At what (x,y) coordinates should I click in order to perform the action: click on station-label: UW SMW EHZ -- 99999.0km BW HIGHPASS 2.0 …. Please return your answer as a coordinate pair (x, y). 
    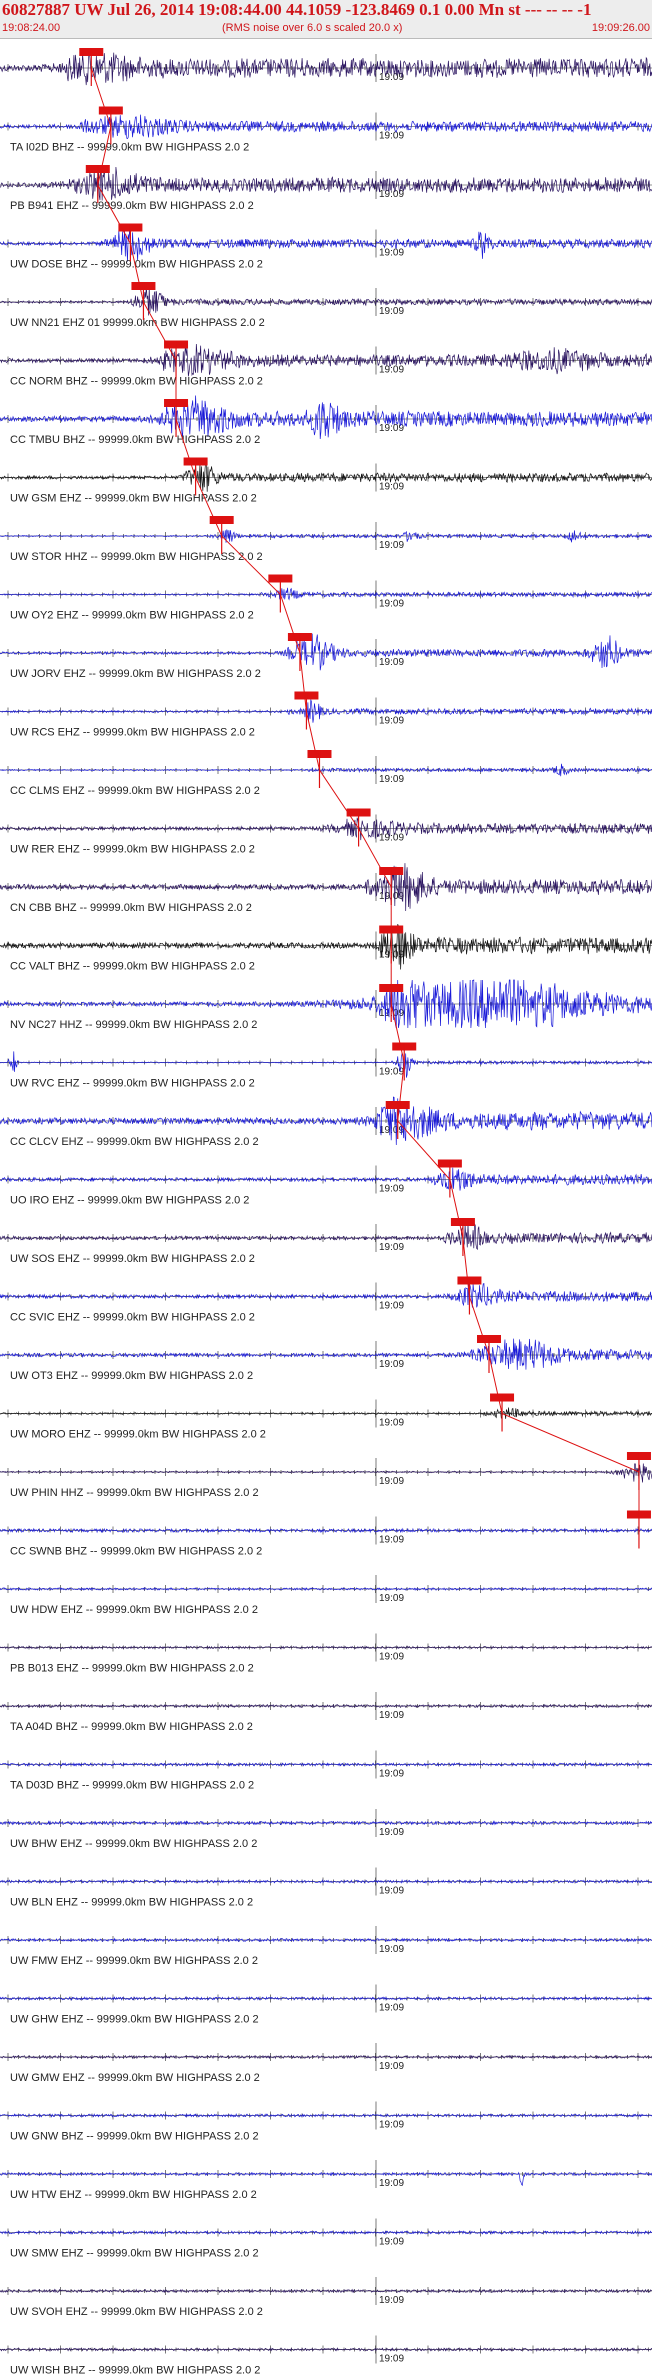
    Looking at the image, I should click on (134, 2254).